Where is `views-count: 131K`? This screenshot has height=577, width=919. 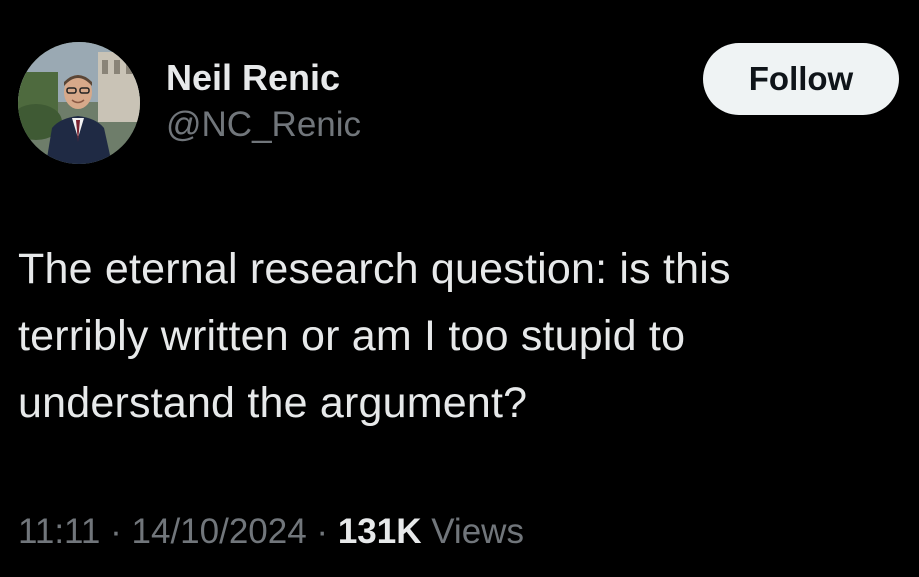
views-count: 131K is located at coordinates (380, 531).